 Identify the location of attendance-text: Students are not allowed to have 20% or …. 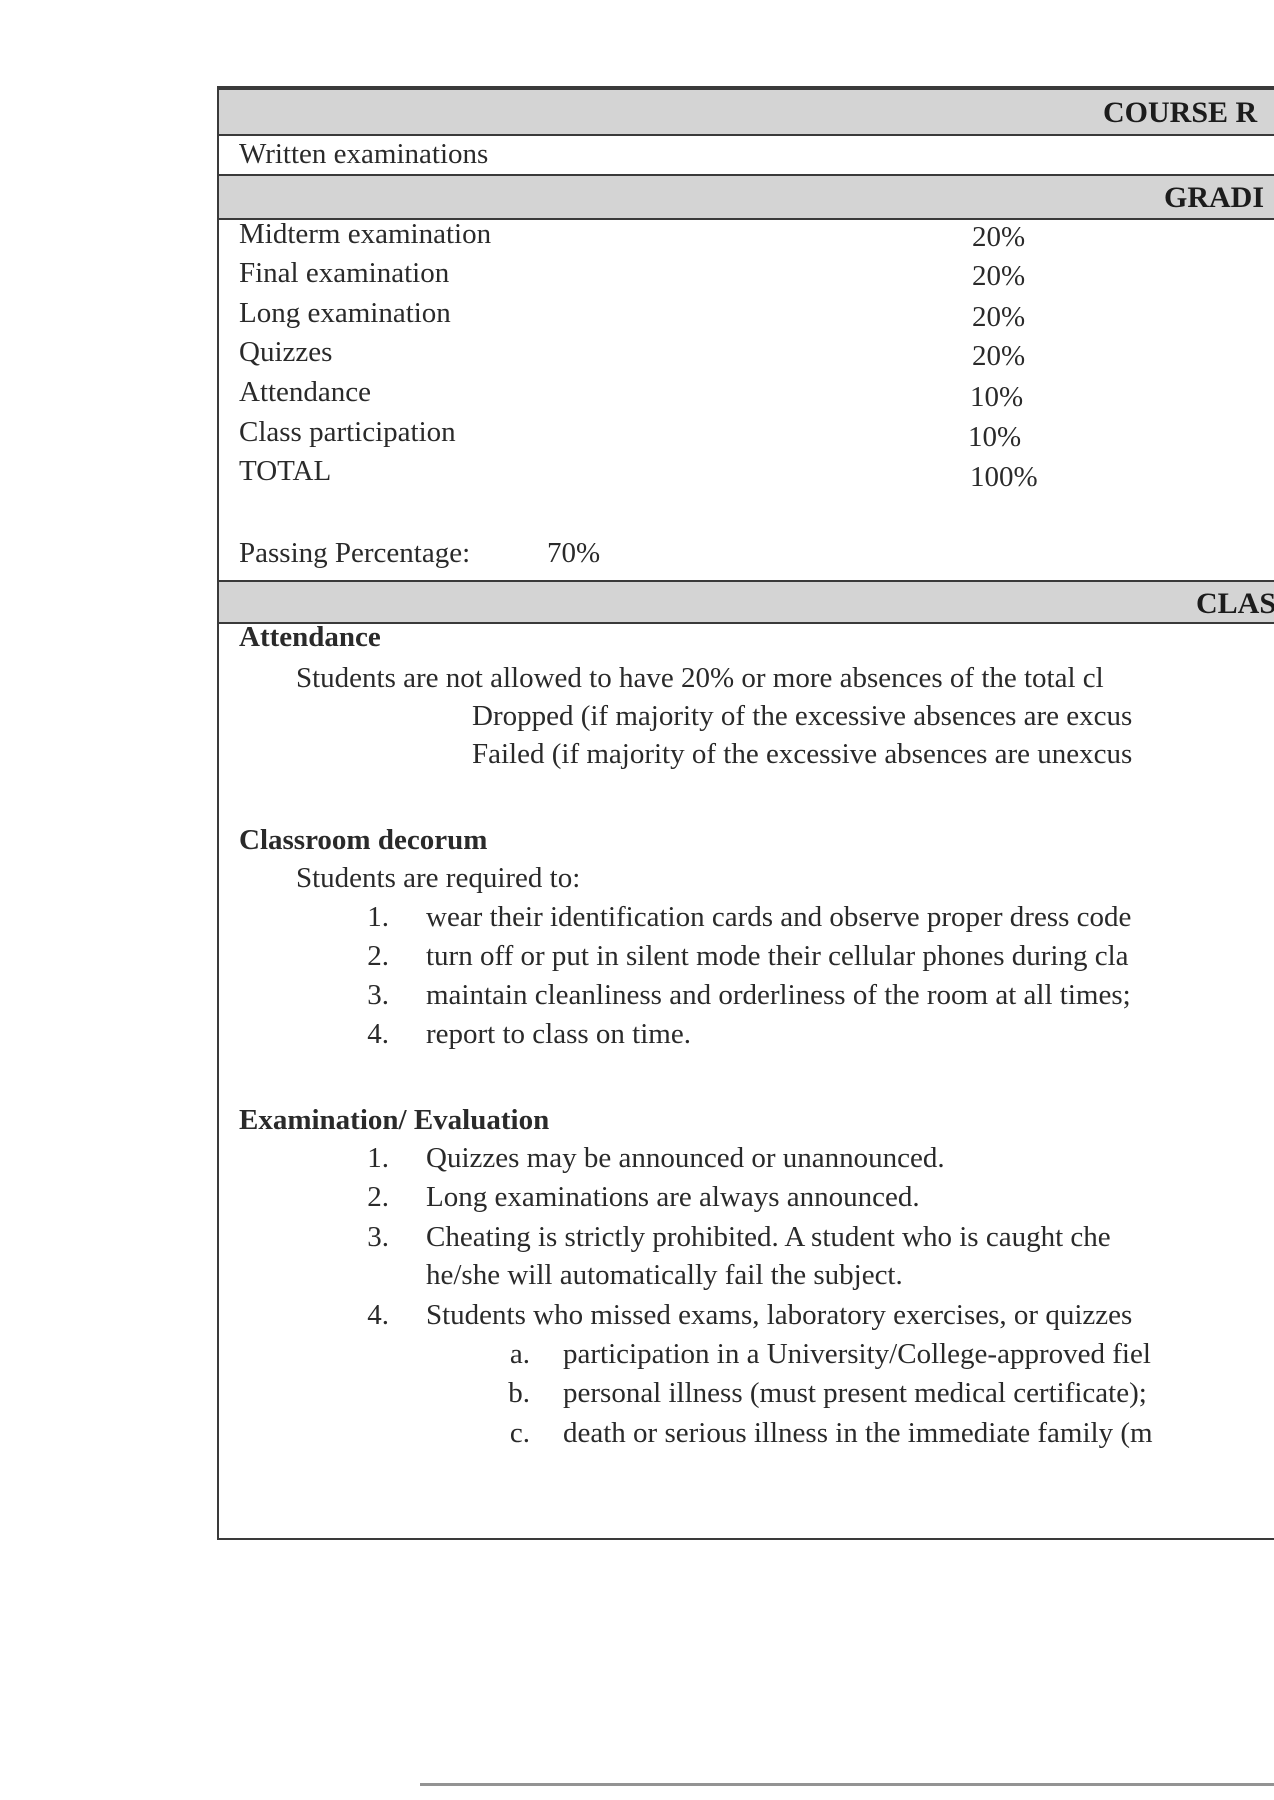
(700, 678).